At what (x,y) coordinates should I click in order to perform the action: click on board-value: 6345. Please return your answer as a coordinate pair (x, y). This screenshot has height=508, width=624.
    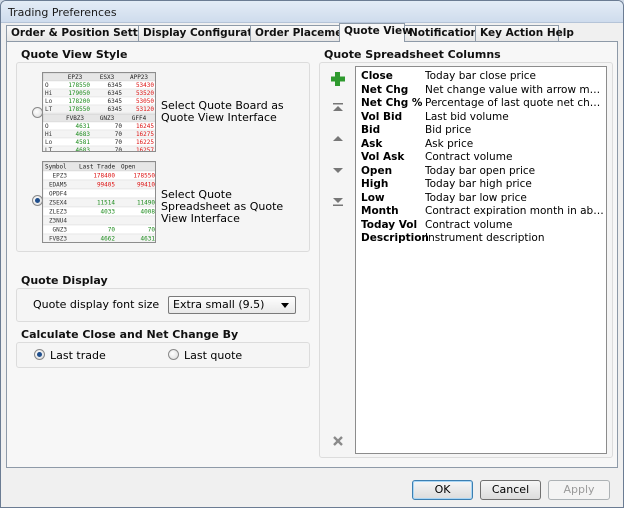
    Looking at the image, I should click on (115, 109).